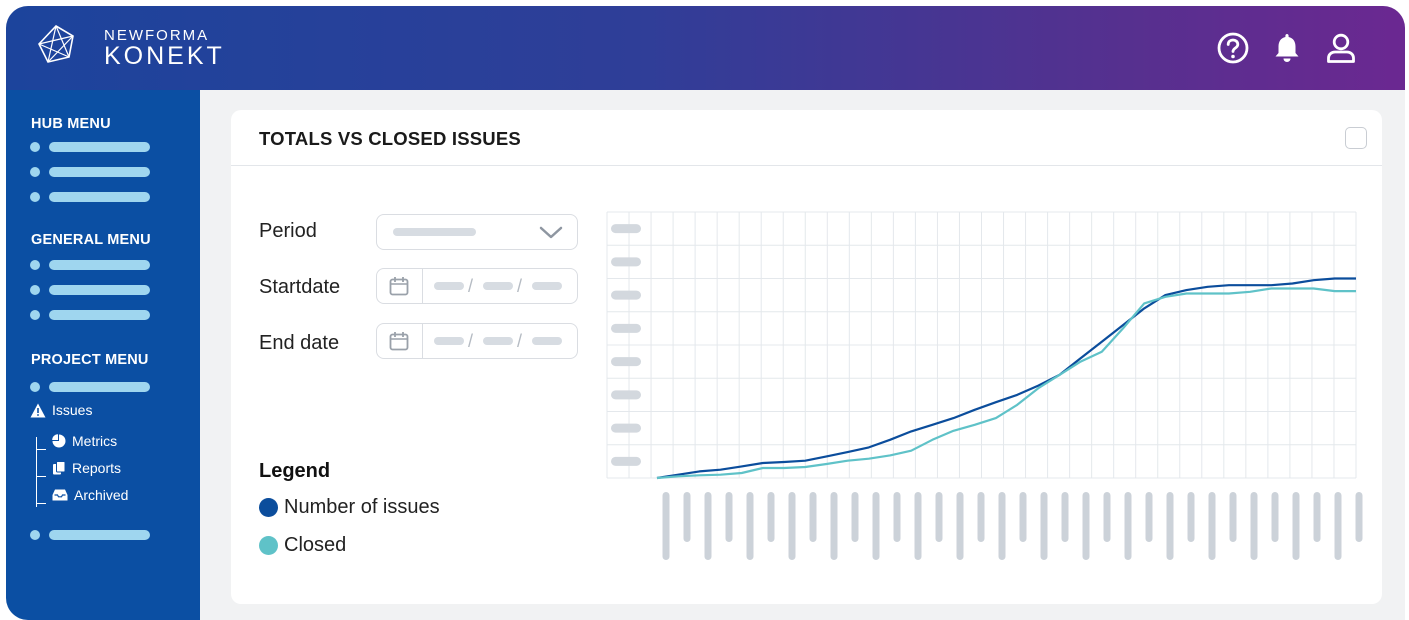 The width and height of the screenshot is (1409, 620). Describe the element at coordinates (1341, 48) in the screenshot. I see `user-icon` at that location.